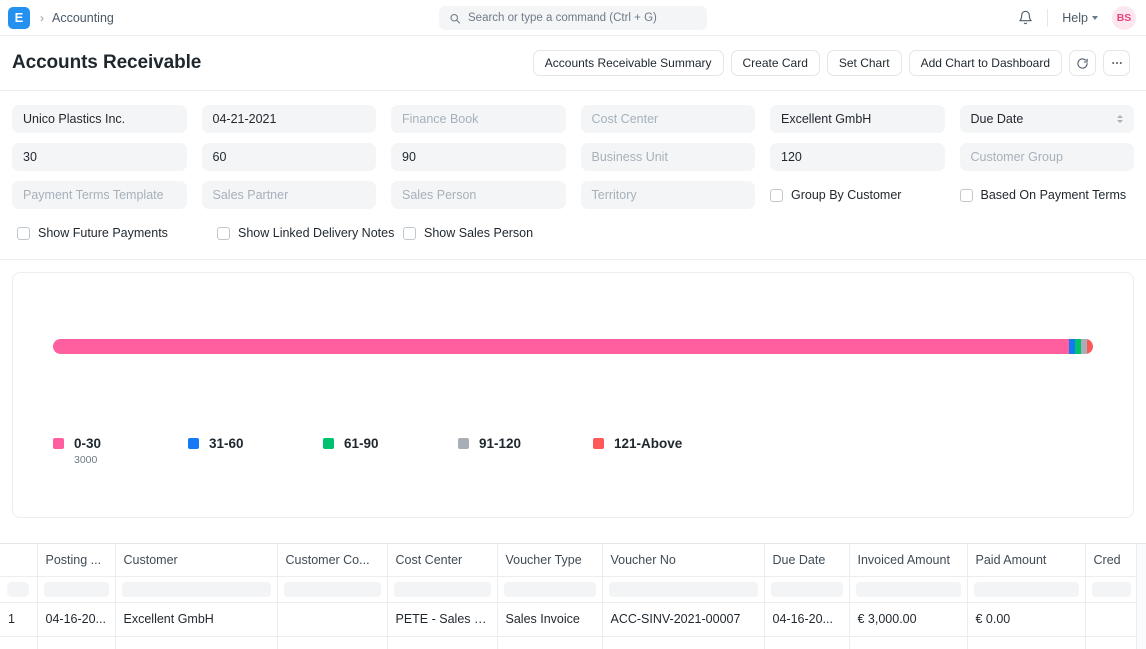  What do you see at coordinates (1080, 18) in the screenshot?
I see `help-menu-button: Help` at bounding box center [1080, 18].